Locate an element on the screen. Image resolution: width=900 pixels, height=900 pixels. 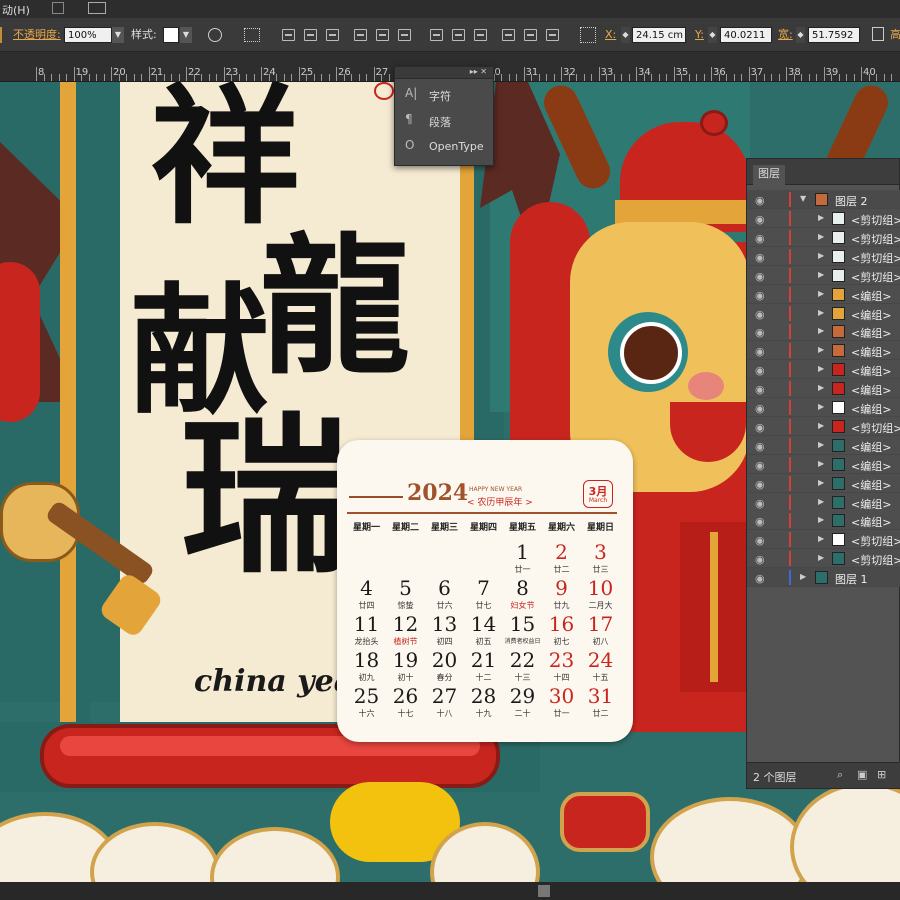
day-number: 2 is located at coordinates (561, 552).